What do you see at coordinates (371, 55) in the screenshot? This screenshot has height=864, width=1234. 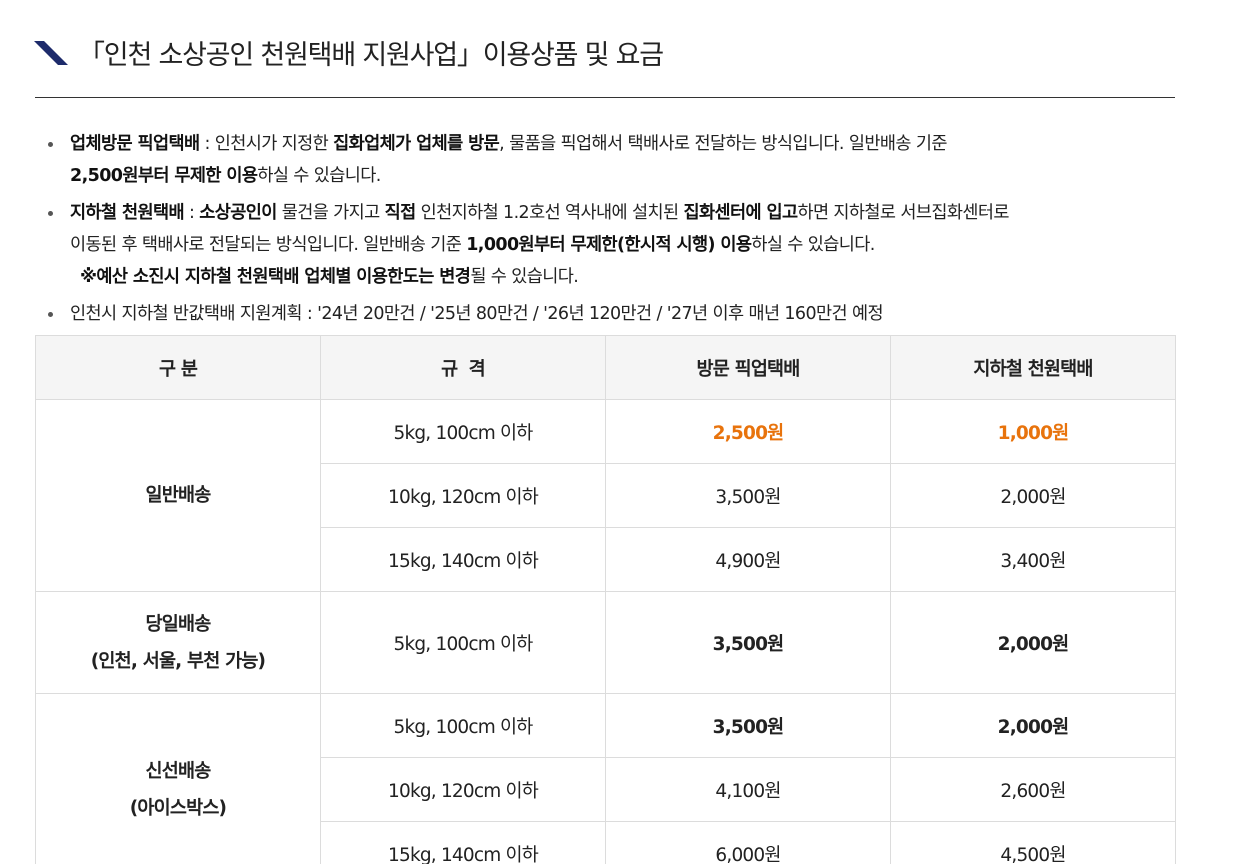 I see `page-title: 「인천 소상공인 천원택배 지원사업」이용상품 및 요금` at bounding box center [371, 55].